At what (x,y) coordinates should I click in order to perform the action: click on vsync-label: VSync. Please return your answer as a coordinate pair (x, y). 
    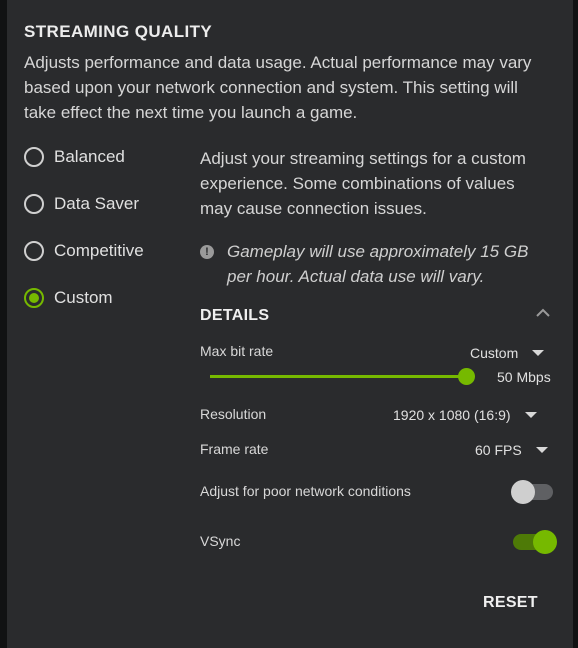
    Looking at the image, I should click on (220, 541).